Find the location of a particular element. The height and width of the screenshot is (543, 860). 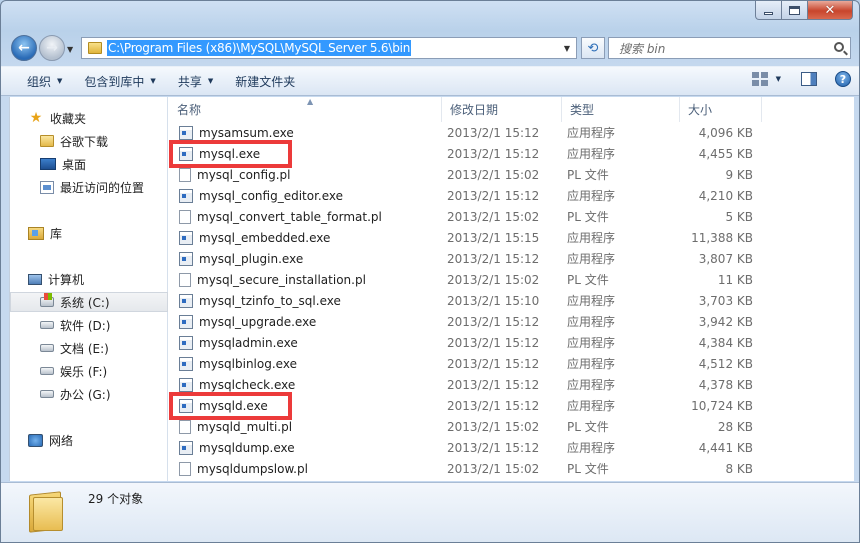

refresh-button: ⟲ is located at coordinates (593, 48).